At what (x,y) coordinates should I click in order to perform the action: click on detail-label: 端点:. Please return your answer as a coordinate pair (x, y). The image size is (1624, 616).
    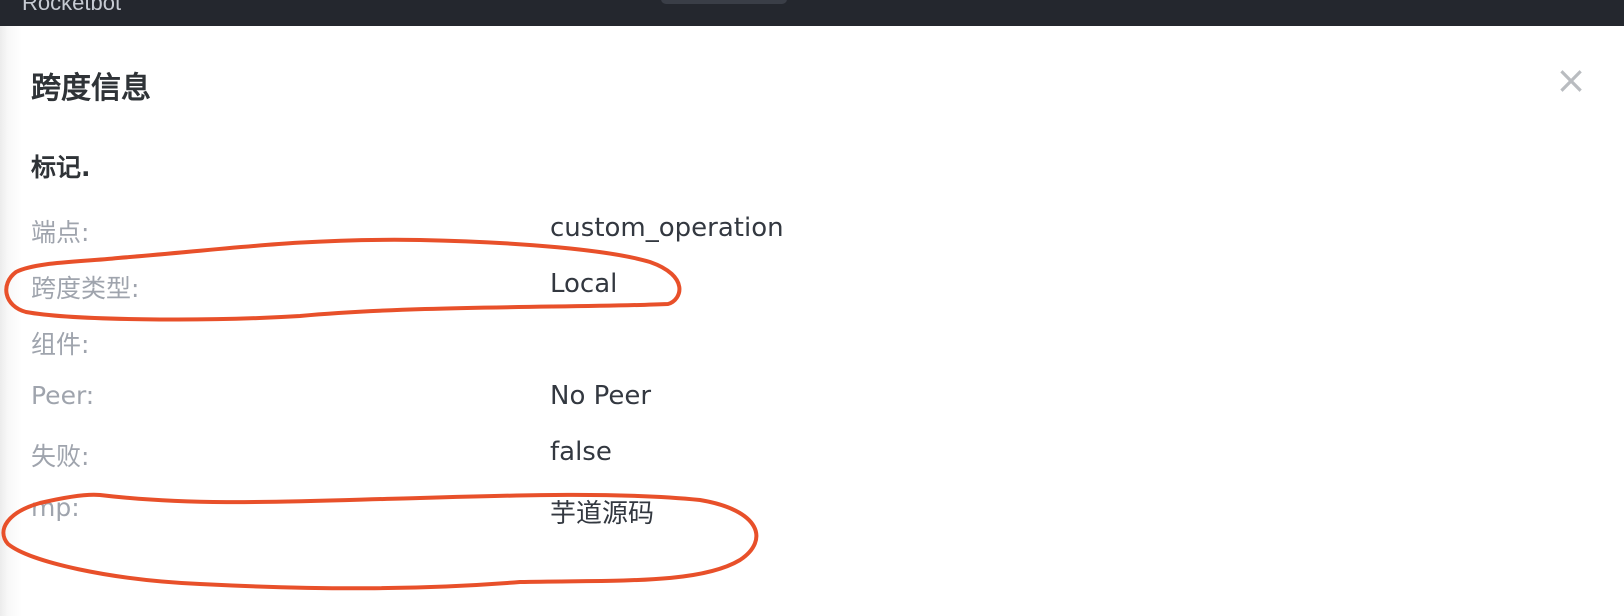
    Looking at the image, I should click on (60, 232).